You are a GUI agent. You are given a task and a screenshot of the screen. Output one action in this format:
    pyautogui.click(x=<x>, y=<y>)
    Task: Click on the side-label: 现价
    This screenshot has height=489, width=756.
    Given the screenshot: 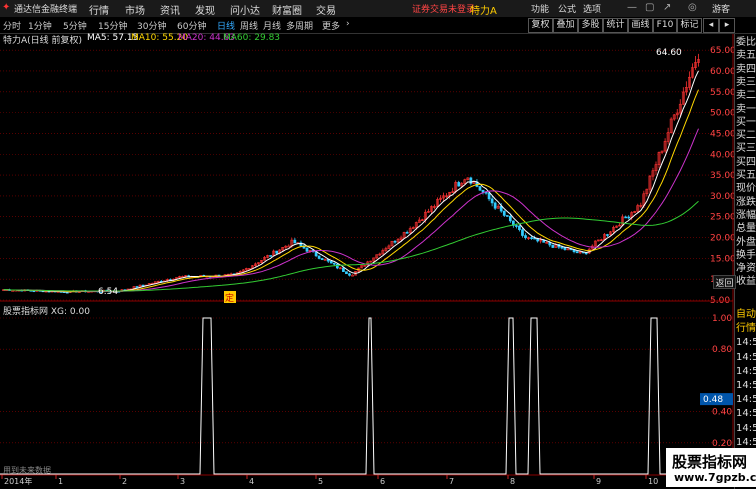 What is the action you would take?
    pyautogui.click(x=746, y=189)
    